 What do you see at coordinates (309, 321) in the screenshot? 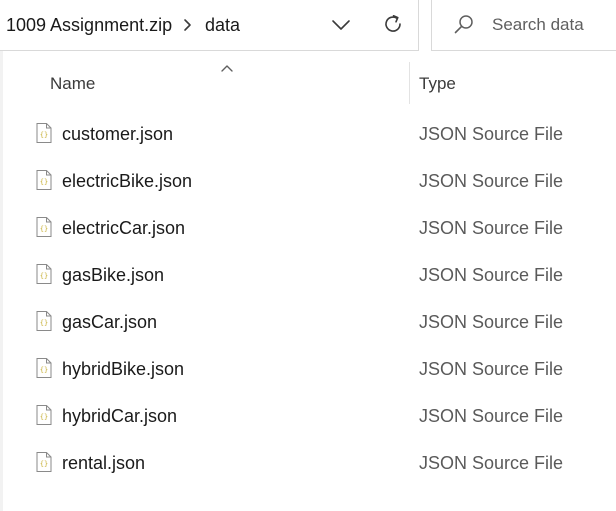
I see `table-row: {} gasCar.json JSON Source File` at bounding box center [309, 321].